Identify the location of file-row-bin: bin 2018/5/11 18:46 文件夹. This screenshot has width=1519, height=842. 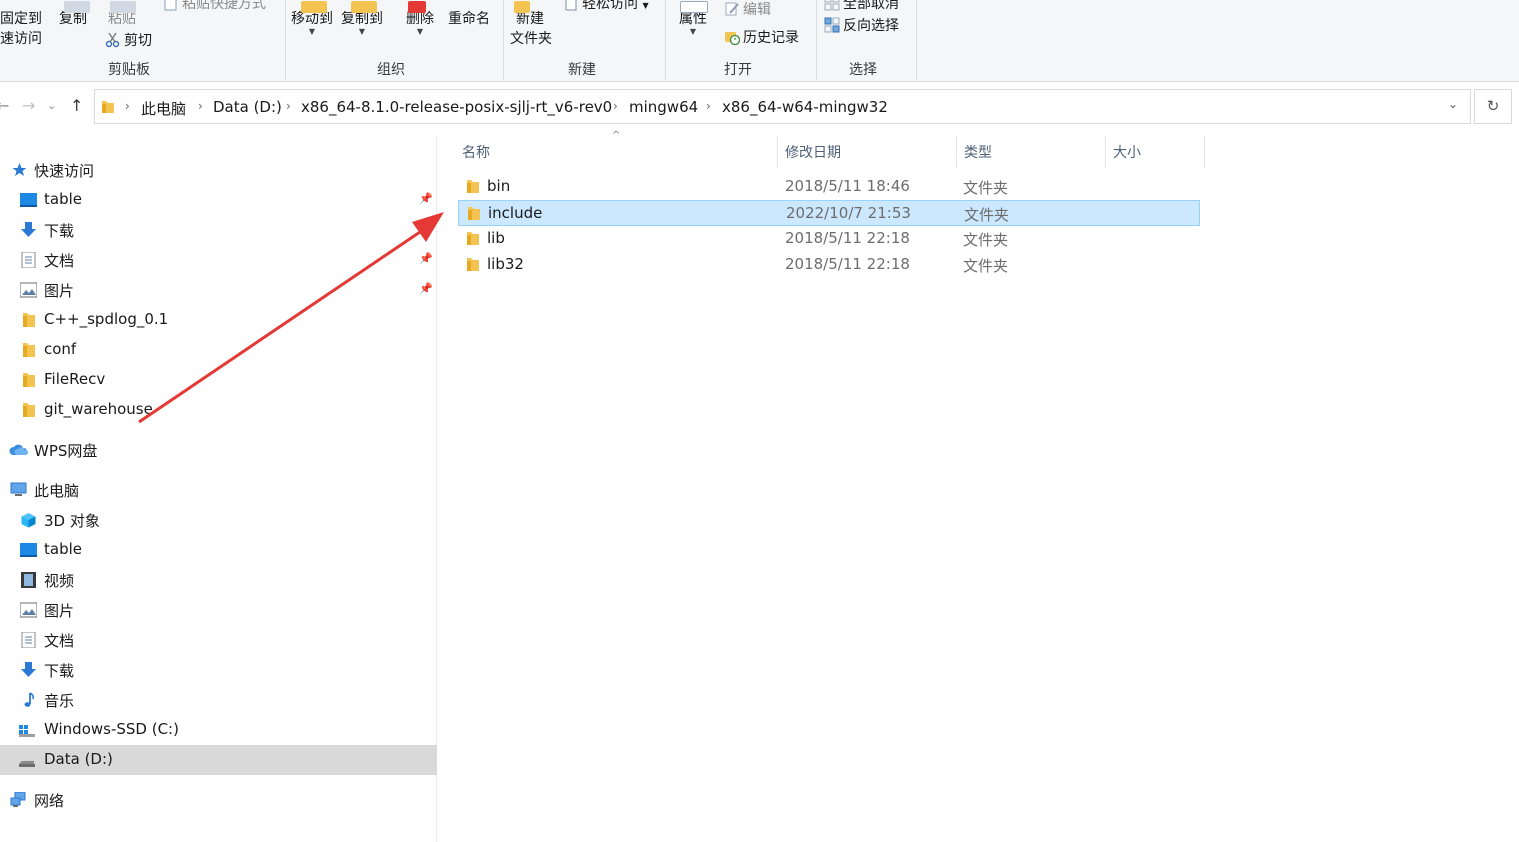
(829, 187).